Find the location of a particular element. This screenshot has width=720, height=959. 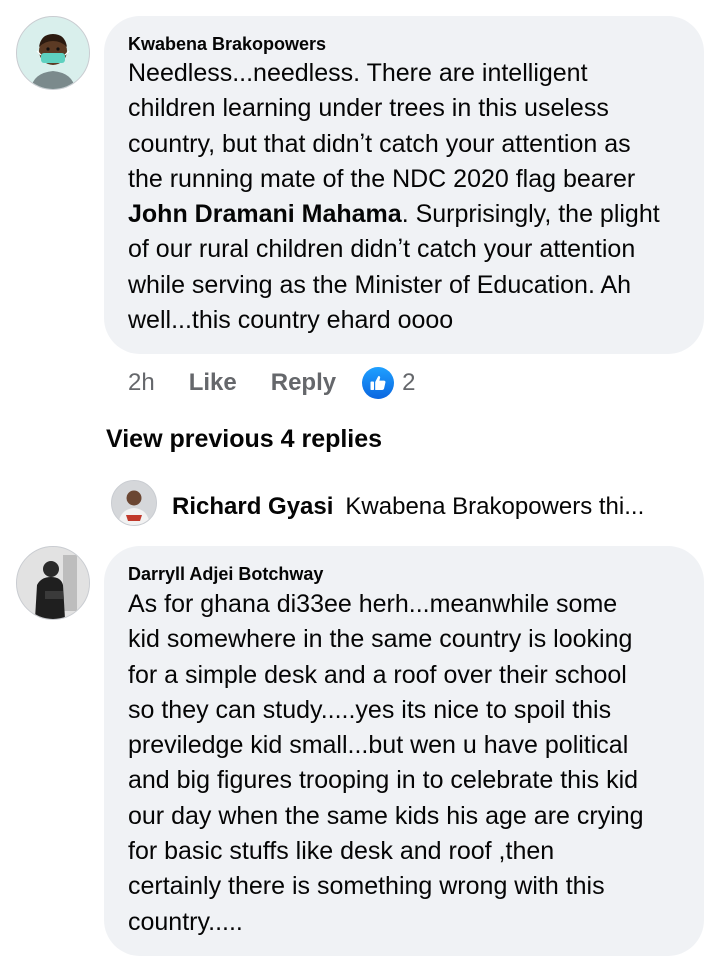

masked-person-avatar-icon is located at coordinates (53, 53).